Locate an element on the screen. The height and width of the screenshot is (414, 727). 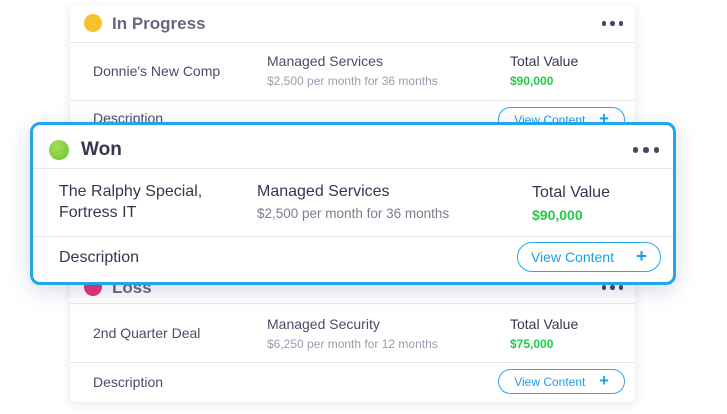
service-name: Managed Security is located at coordinates (323, 324).